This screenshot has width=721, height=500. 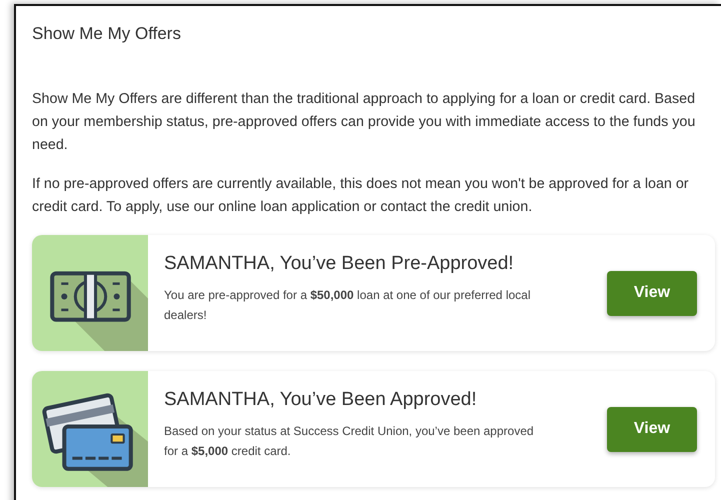 What do you see at coordinates (349, 441) in the screenshot?
I see `offer-description: Based on your status at Success Credit Union, you’ve been approved for a $5,000 credit card.` at bounding box center [349, 441].